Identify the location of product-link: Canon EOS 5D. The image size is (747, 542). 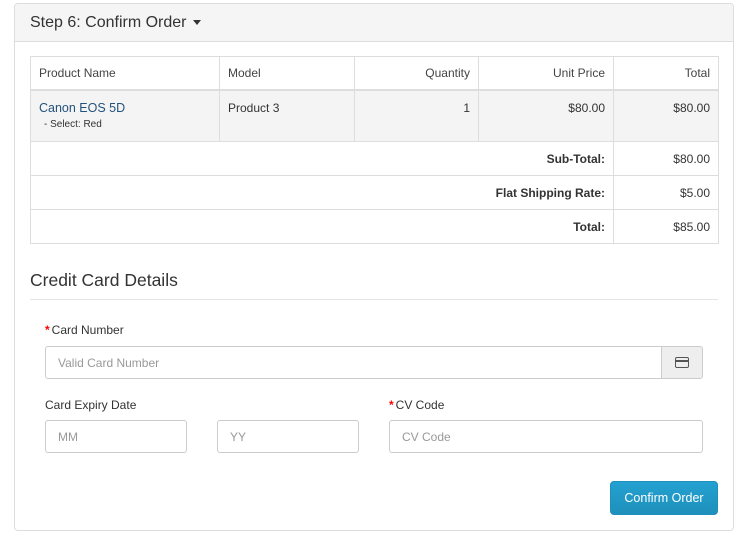
(82, 108).